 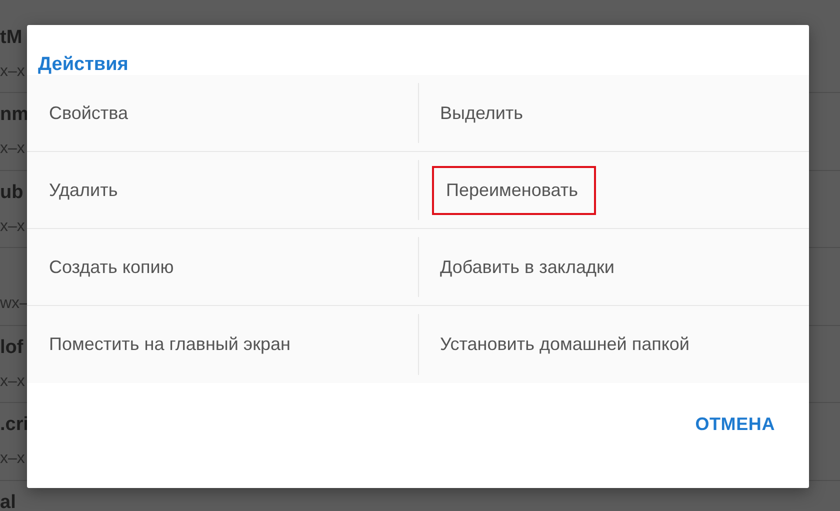 I want to click on action-item: Поместить на главный экран, so click(x=169, y=344).